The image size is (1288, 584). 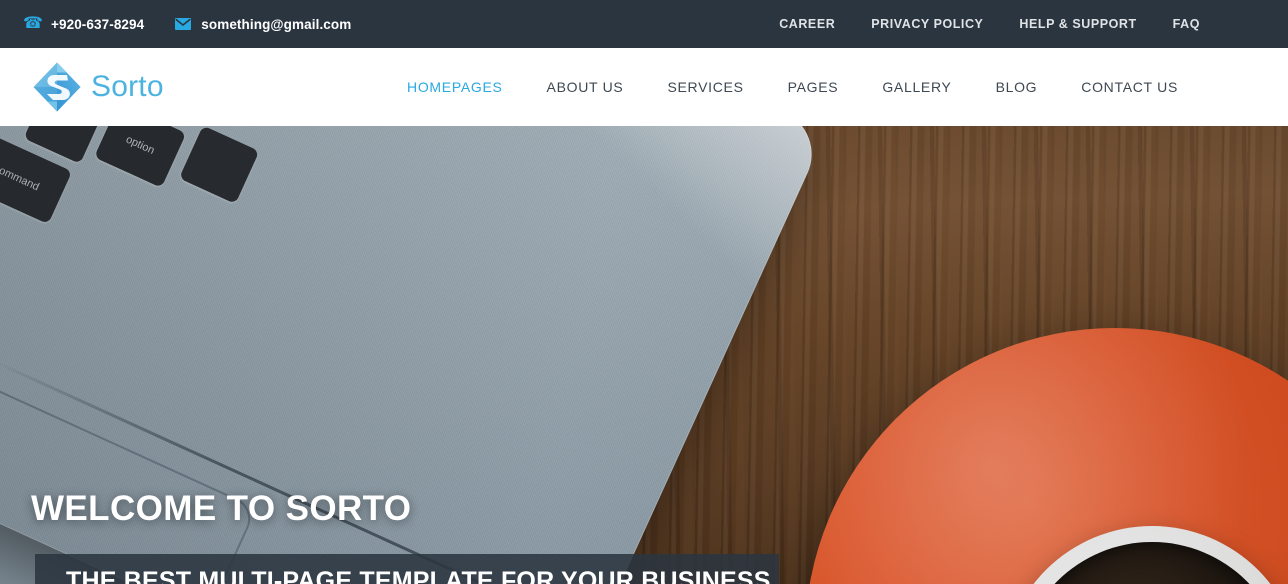 I want to click on topbar-contact-group: ☎ +920-637-8294 something@gmail.com, so click(x=187, y=23).